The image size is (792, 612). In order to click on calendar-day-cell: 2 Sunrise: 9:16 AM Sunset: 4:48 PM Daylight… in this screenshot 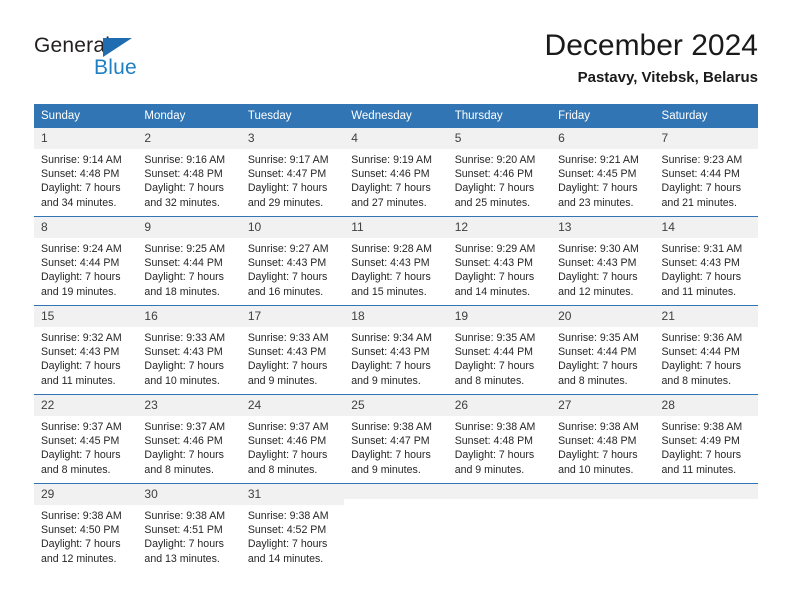, I will do `click(189, 172)`.